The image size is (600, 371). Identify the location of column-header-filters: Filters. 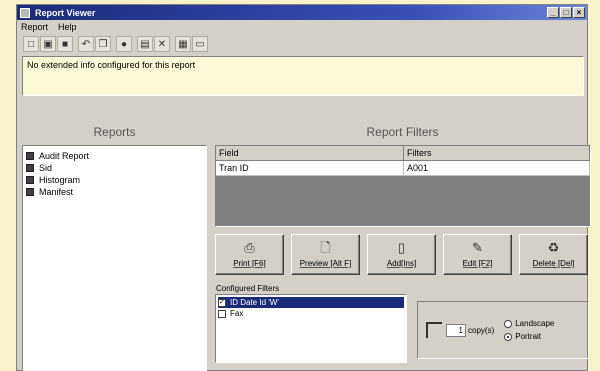
(497, 153).